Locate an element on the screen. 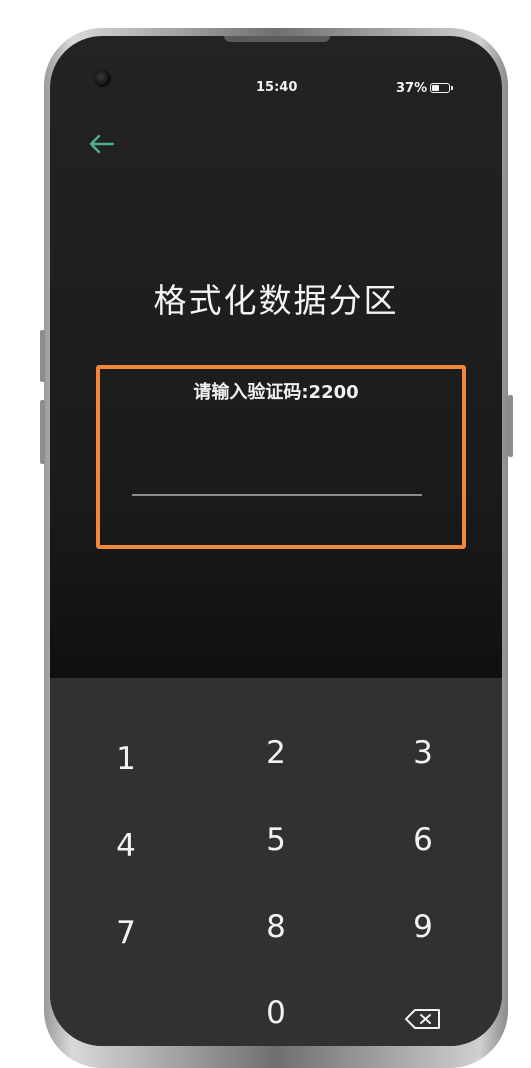 This screenshot has width=531, height=1068. battery-percent: 37% is located at coordinates (412, 88).